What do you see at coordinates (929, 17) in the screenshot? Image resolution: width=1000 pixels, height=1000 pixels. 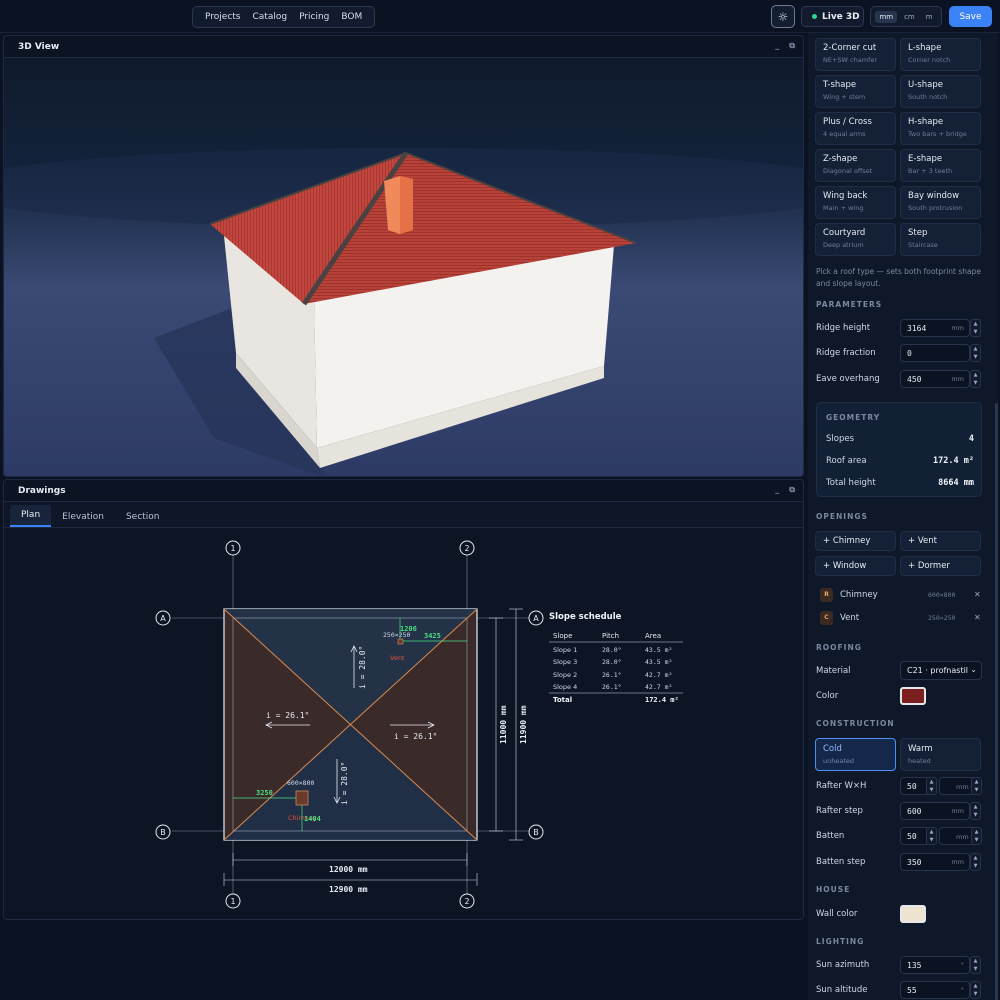 I see `unit-m: m` at bounding box center [929, 17].